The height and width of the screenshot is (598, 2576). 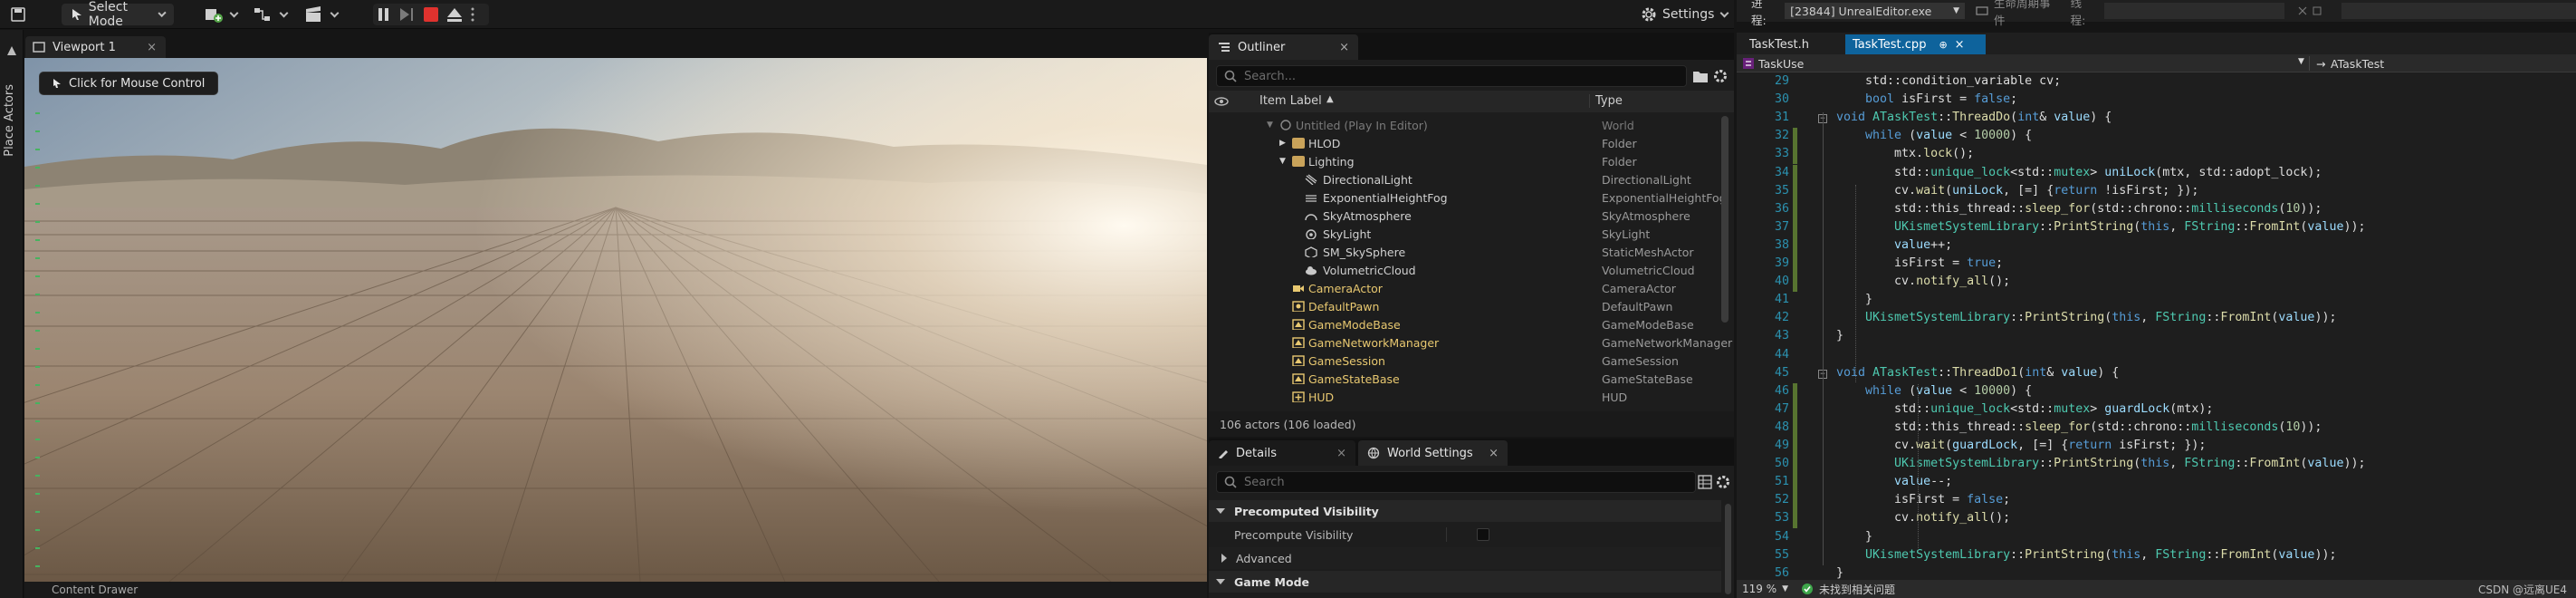 I want to click on save-icon, so click(x=18, y=14).